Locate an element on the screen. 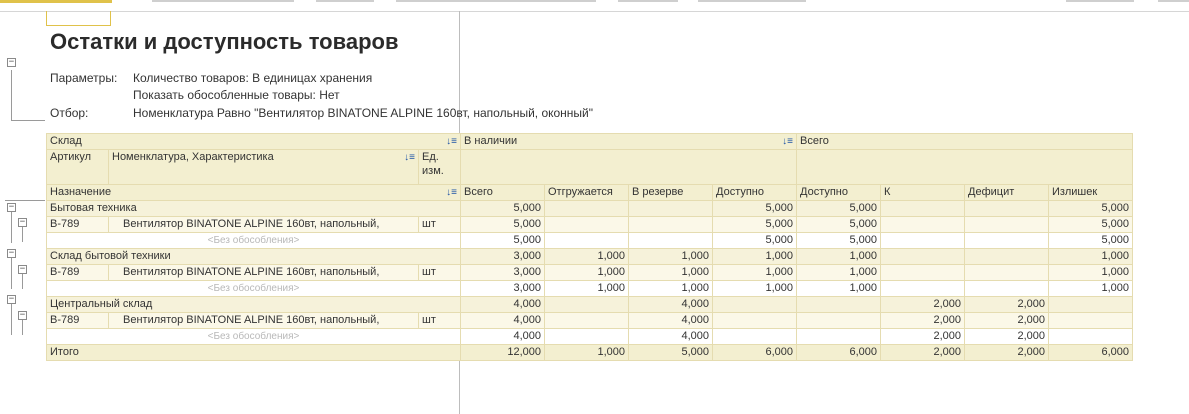 The width and height of the screenshot is (1189, 414). header-col-available: Доступно is located at coordinates (754, 192).